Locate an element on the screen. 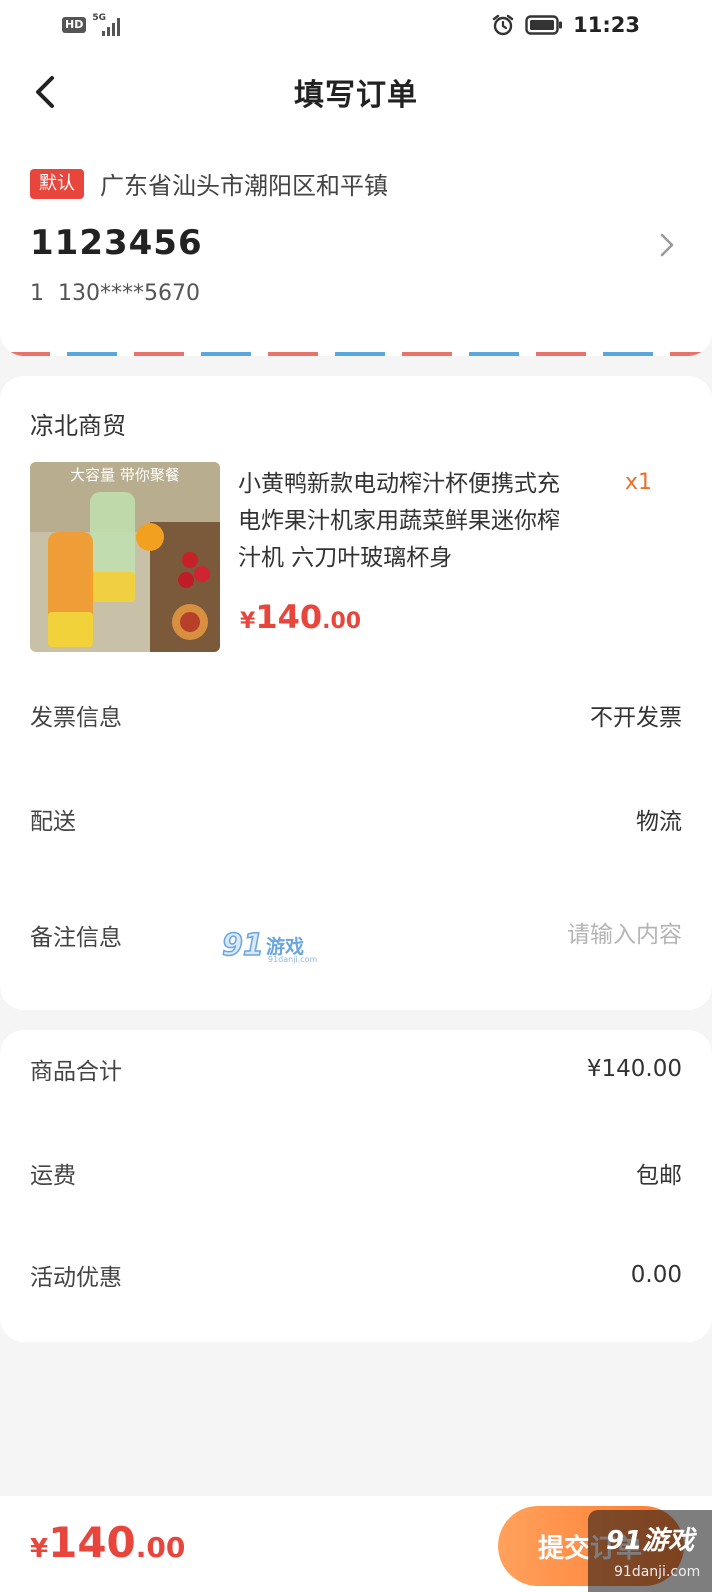  back-arrow-icon is located at coordinates (48, 92).